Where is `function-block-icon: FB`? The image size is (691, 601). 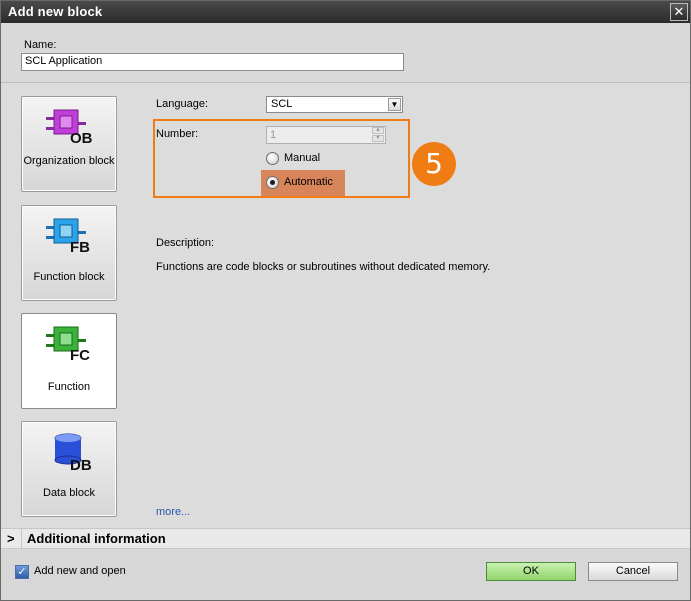
function-block-icon: FB is located at coordinates (68, 237).